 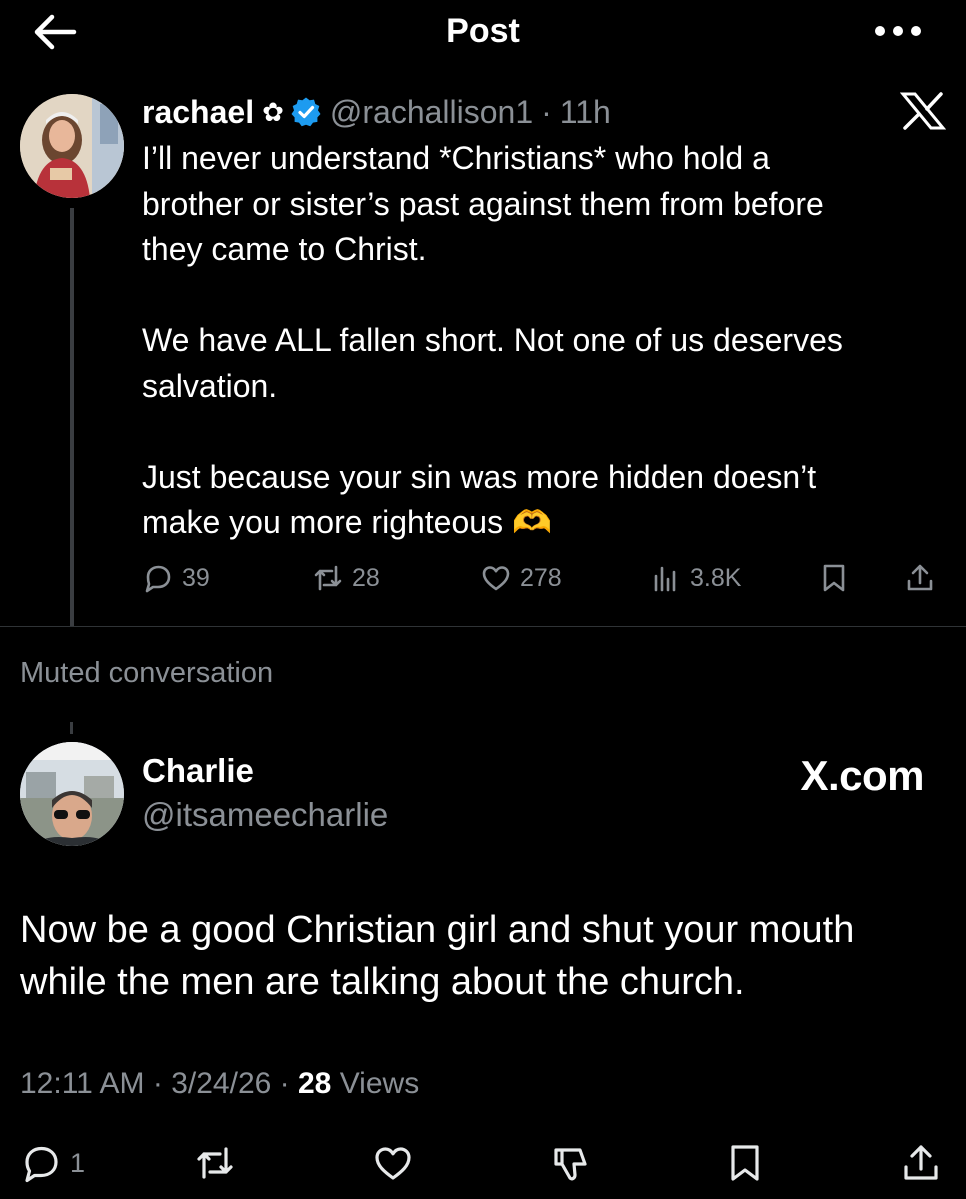 What do you see at coordinates (210, 385) in the screenshot?
I see `text-line: salvation.` at bounding box center [210, 385].